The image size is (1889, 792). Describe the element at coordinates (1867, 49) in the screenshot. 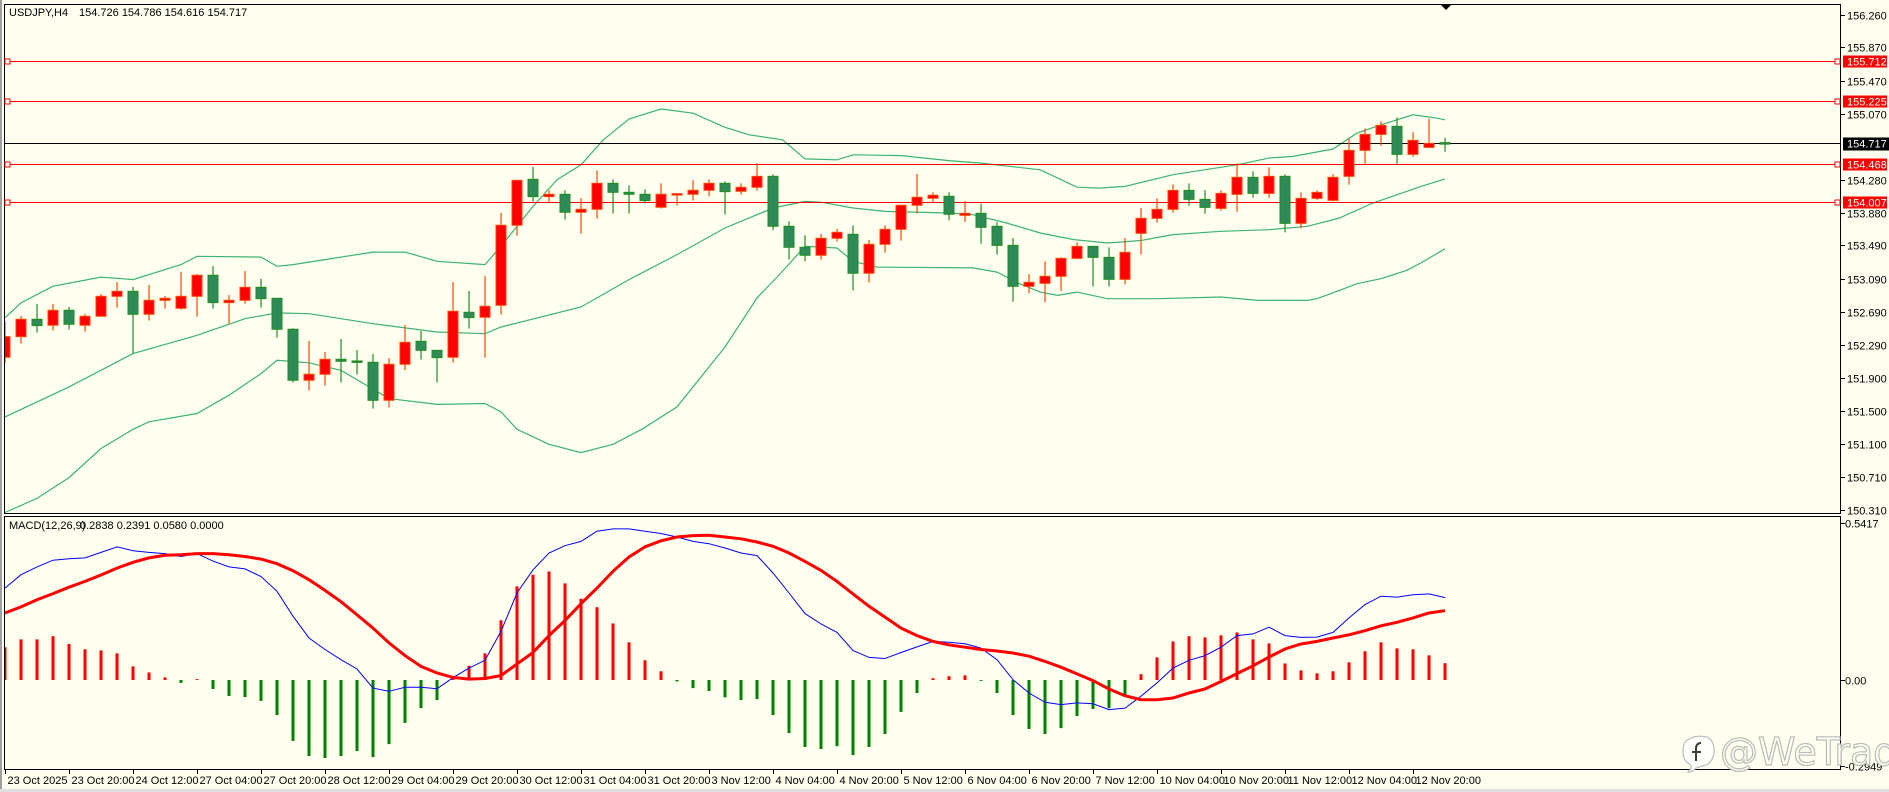

I see `price-tick-label: 155.870` at that location.